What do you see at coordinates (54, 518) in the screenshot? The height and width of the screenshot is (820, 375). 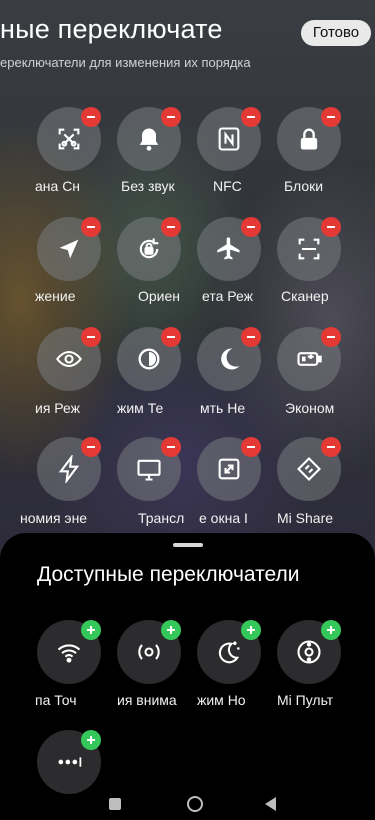 I see `tile-label: номия эне` at bounding box center [54, 518].